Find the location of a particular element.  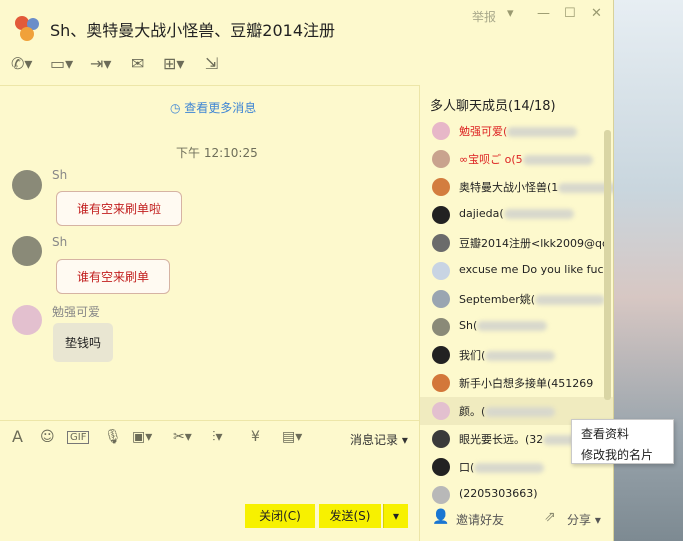

member-item: 豆瓣2014注册<lkk2009@qq is located at coordinates (516, 243).